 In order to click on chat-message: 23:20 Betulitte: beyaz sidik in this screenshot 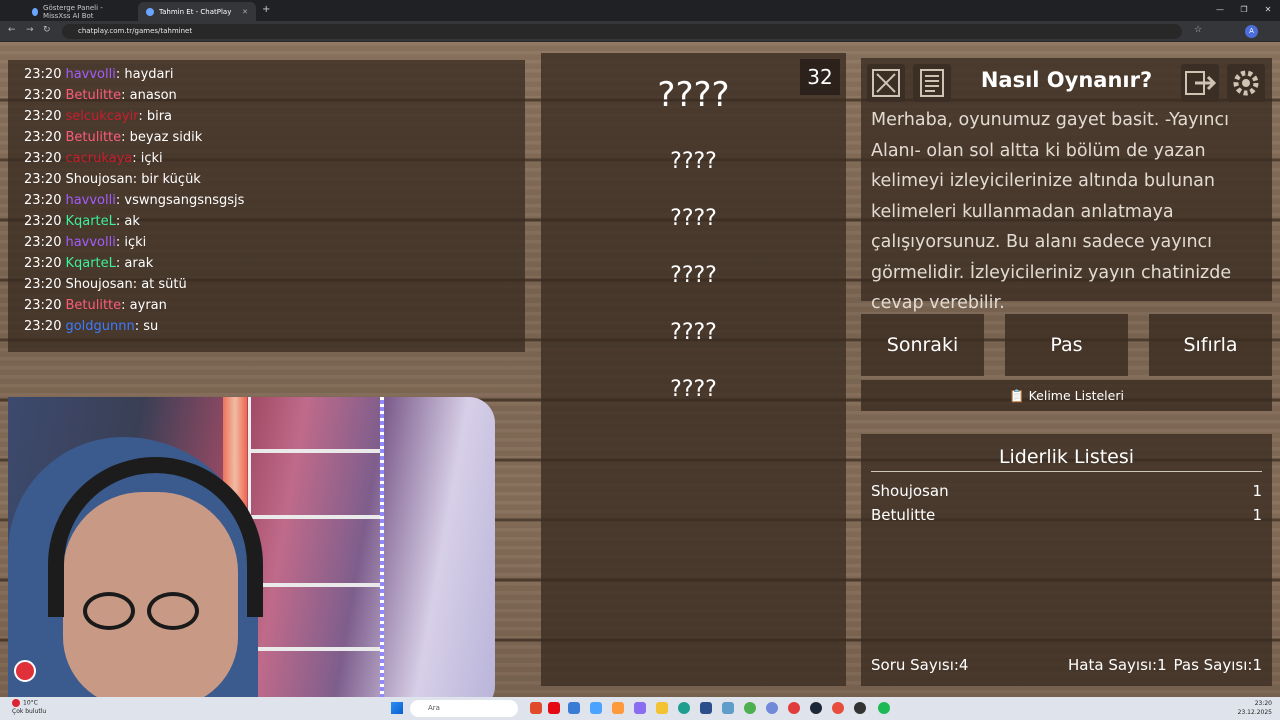, I will do `click(274, 137)`.